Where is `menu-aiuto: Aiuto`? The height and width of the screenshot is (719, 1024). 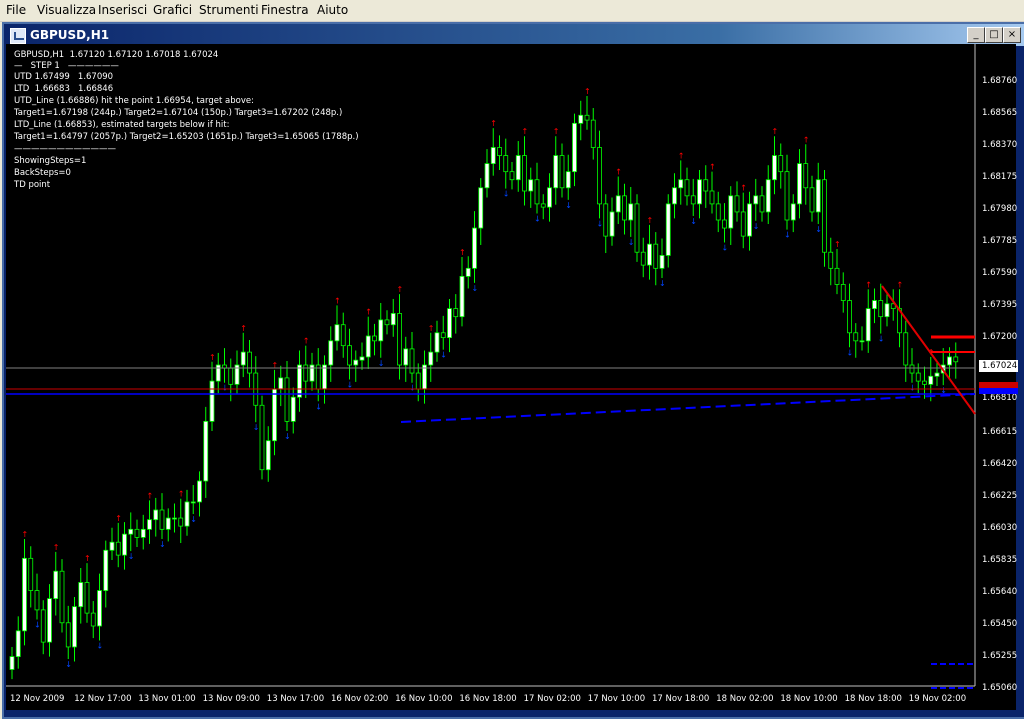 menu-aiuto: Aiuto is located at coordinates (332, 10).